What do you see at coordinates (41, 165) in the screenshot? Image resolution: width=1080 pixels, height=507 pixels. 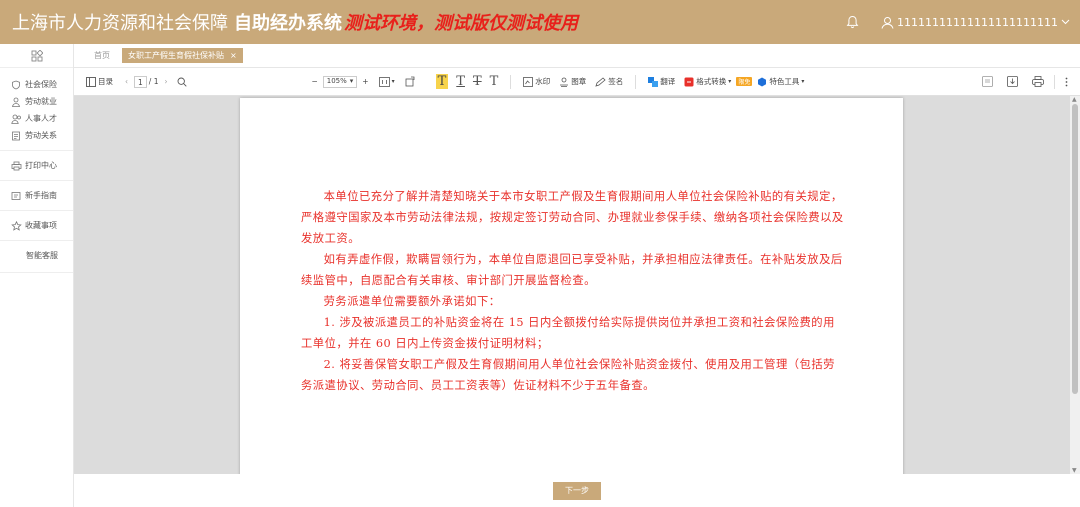 I see `sidebar-item-label: 打印中心` at bounding box center [41, 165].